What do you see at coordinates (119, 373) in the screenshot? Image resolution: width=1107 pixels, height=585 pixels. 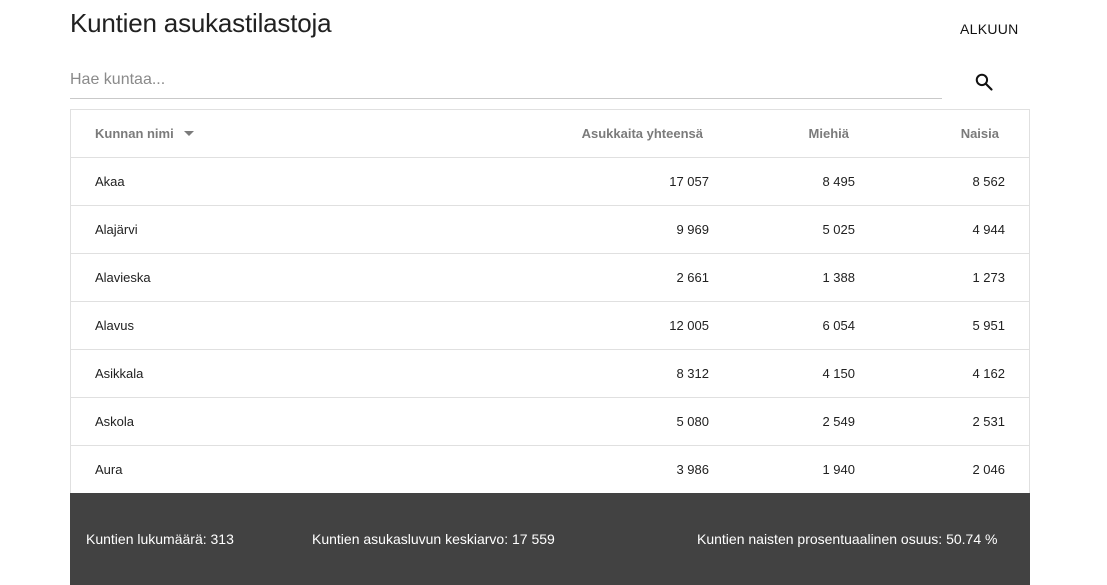 I see `row-name: Asikkala` at bounding box center [119, 373].